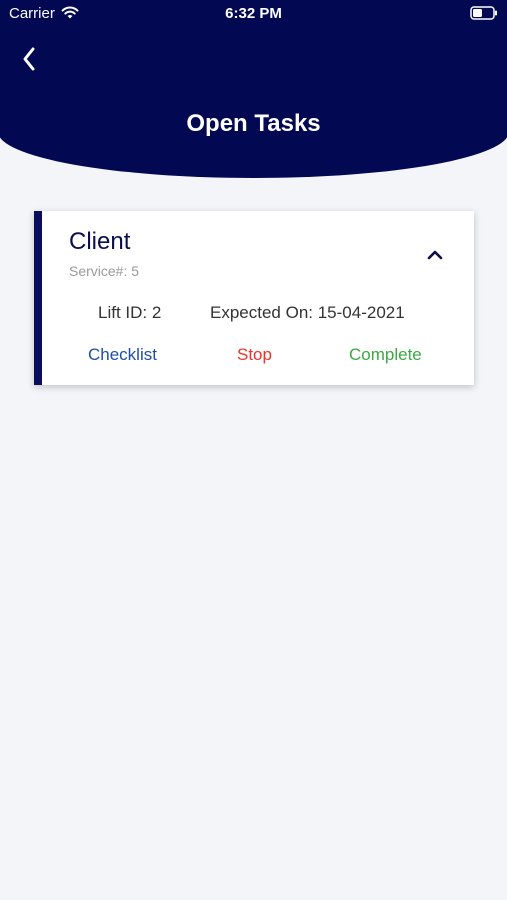 The image size is (507, 900). Describe the element at coordinates (122, 355) in the screenshot. I see `checklist-button: Checklist` at that location.